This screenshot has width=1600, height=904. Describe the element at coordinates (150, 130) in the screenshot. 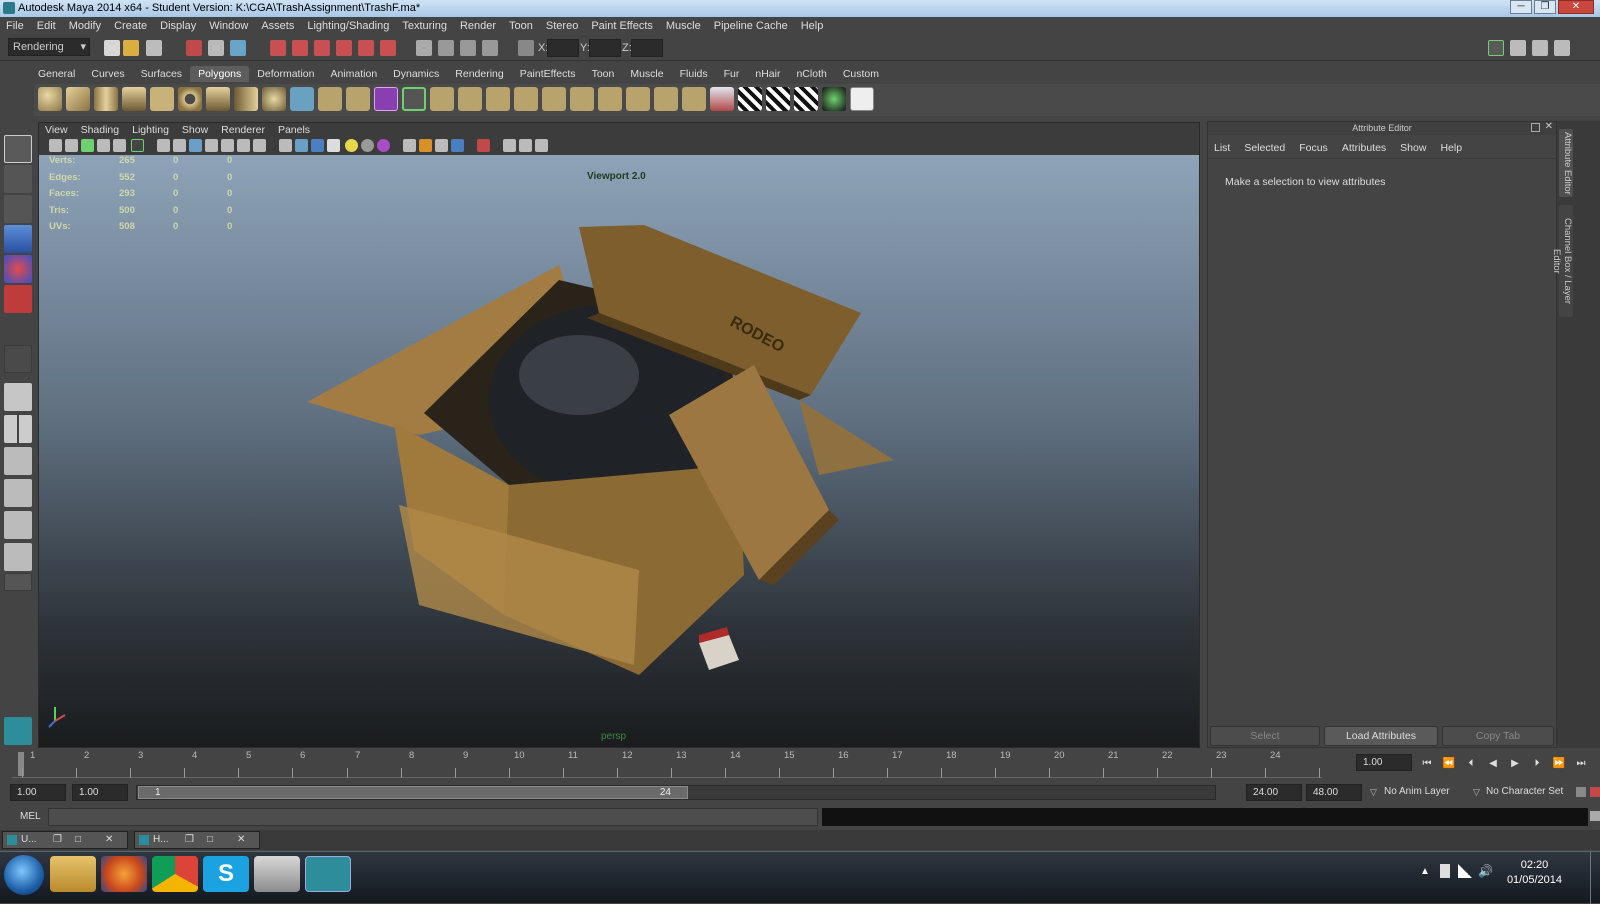

I see `panel-menu-lighting: Lighting` at that location.